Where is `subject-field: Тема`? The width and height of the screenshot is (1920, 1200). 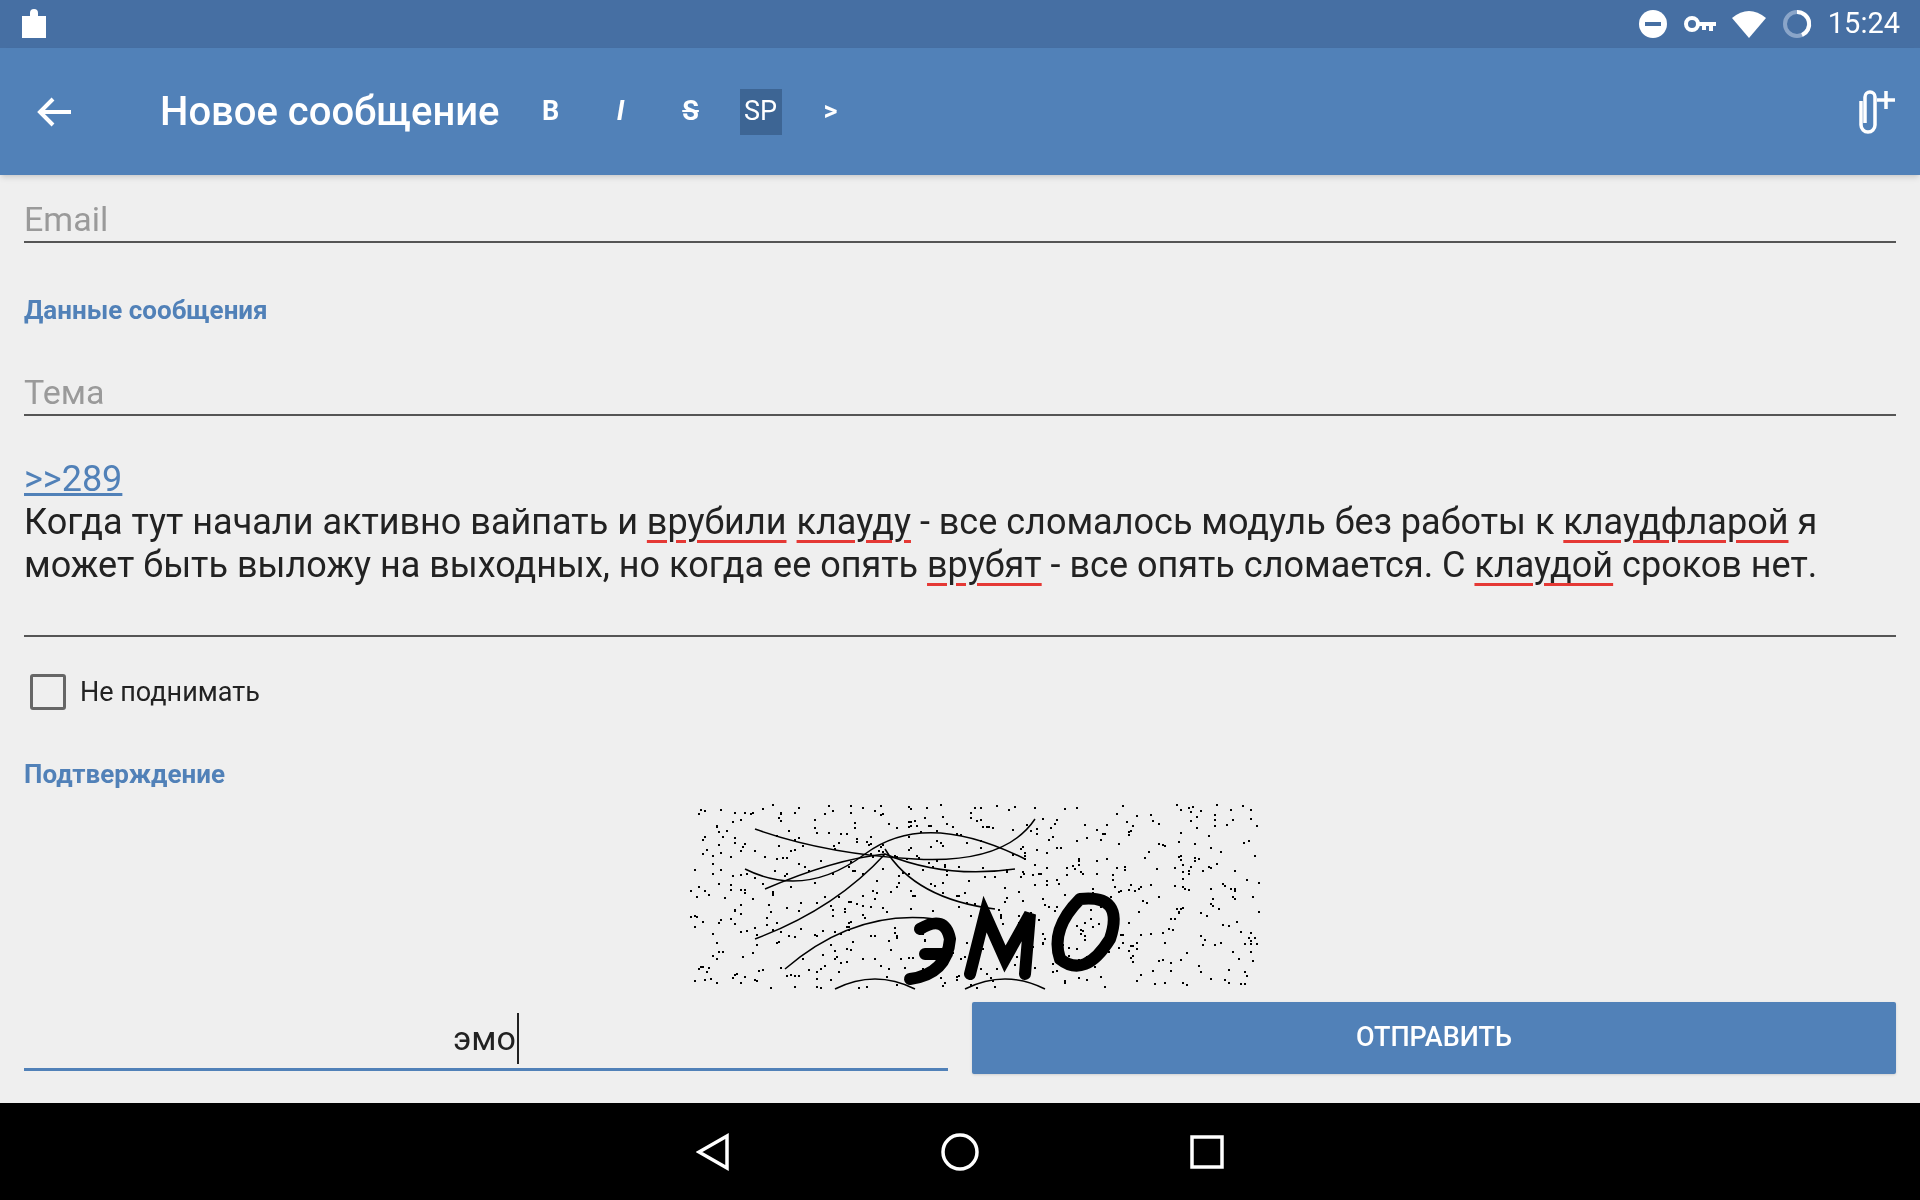 subject-field: Тема is located at coordinates (960, 393).